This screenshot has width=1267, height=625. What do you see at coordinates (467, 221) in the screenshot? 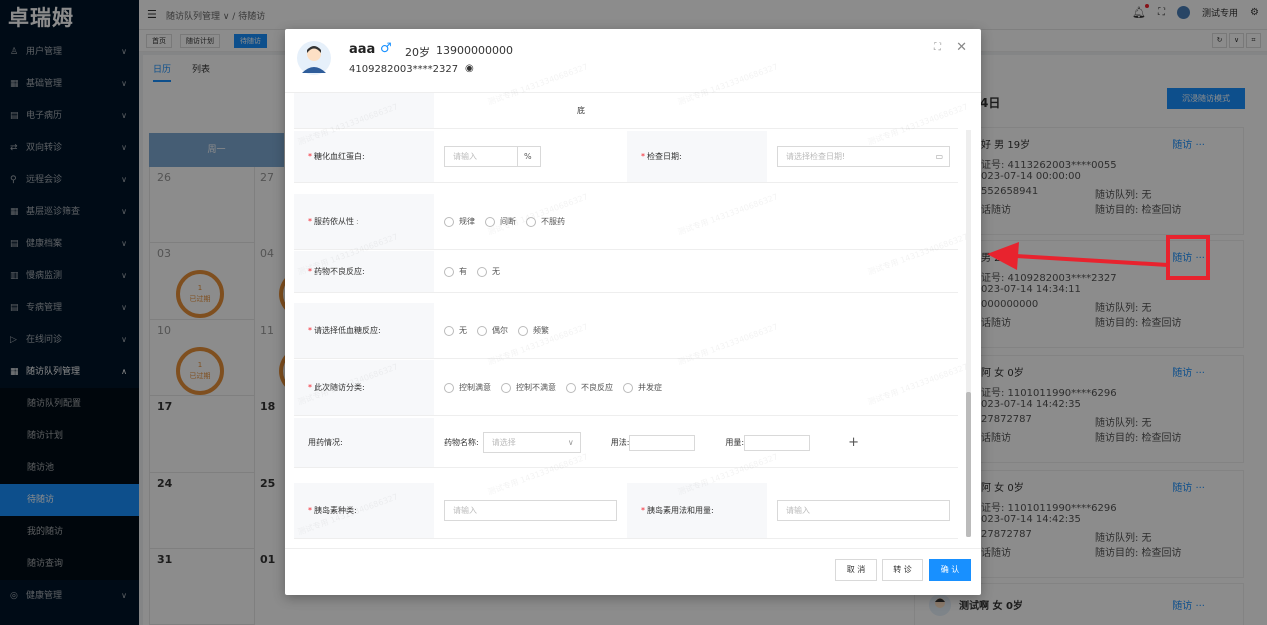
I see `radio-option-label: 规律` at bounding box center [467, 221].